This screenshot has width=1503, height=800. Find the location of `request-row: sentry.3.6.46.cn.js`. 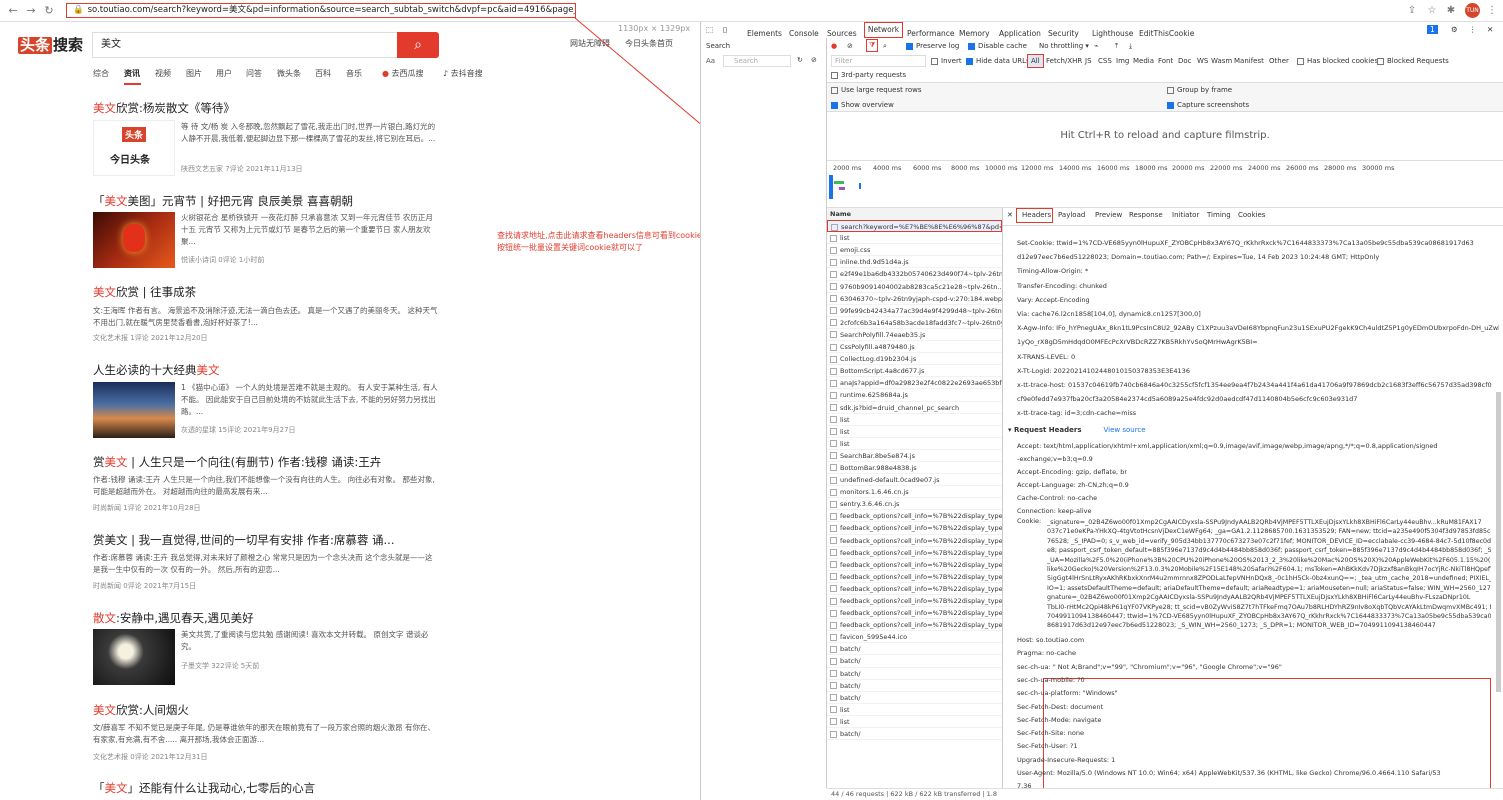

request-row: sentry.3.6.46.cn.js is located at coordinates (914, 504).